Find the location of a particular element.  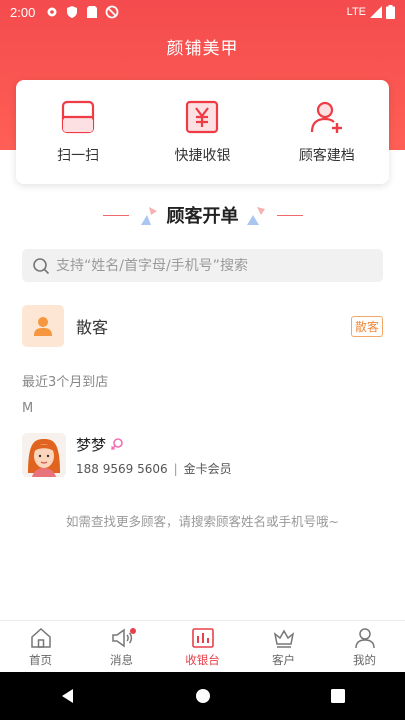

do-not-disturb-icon is located at coordinates (112, 12).